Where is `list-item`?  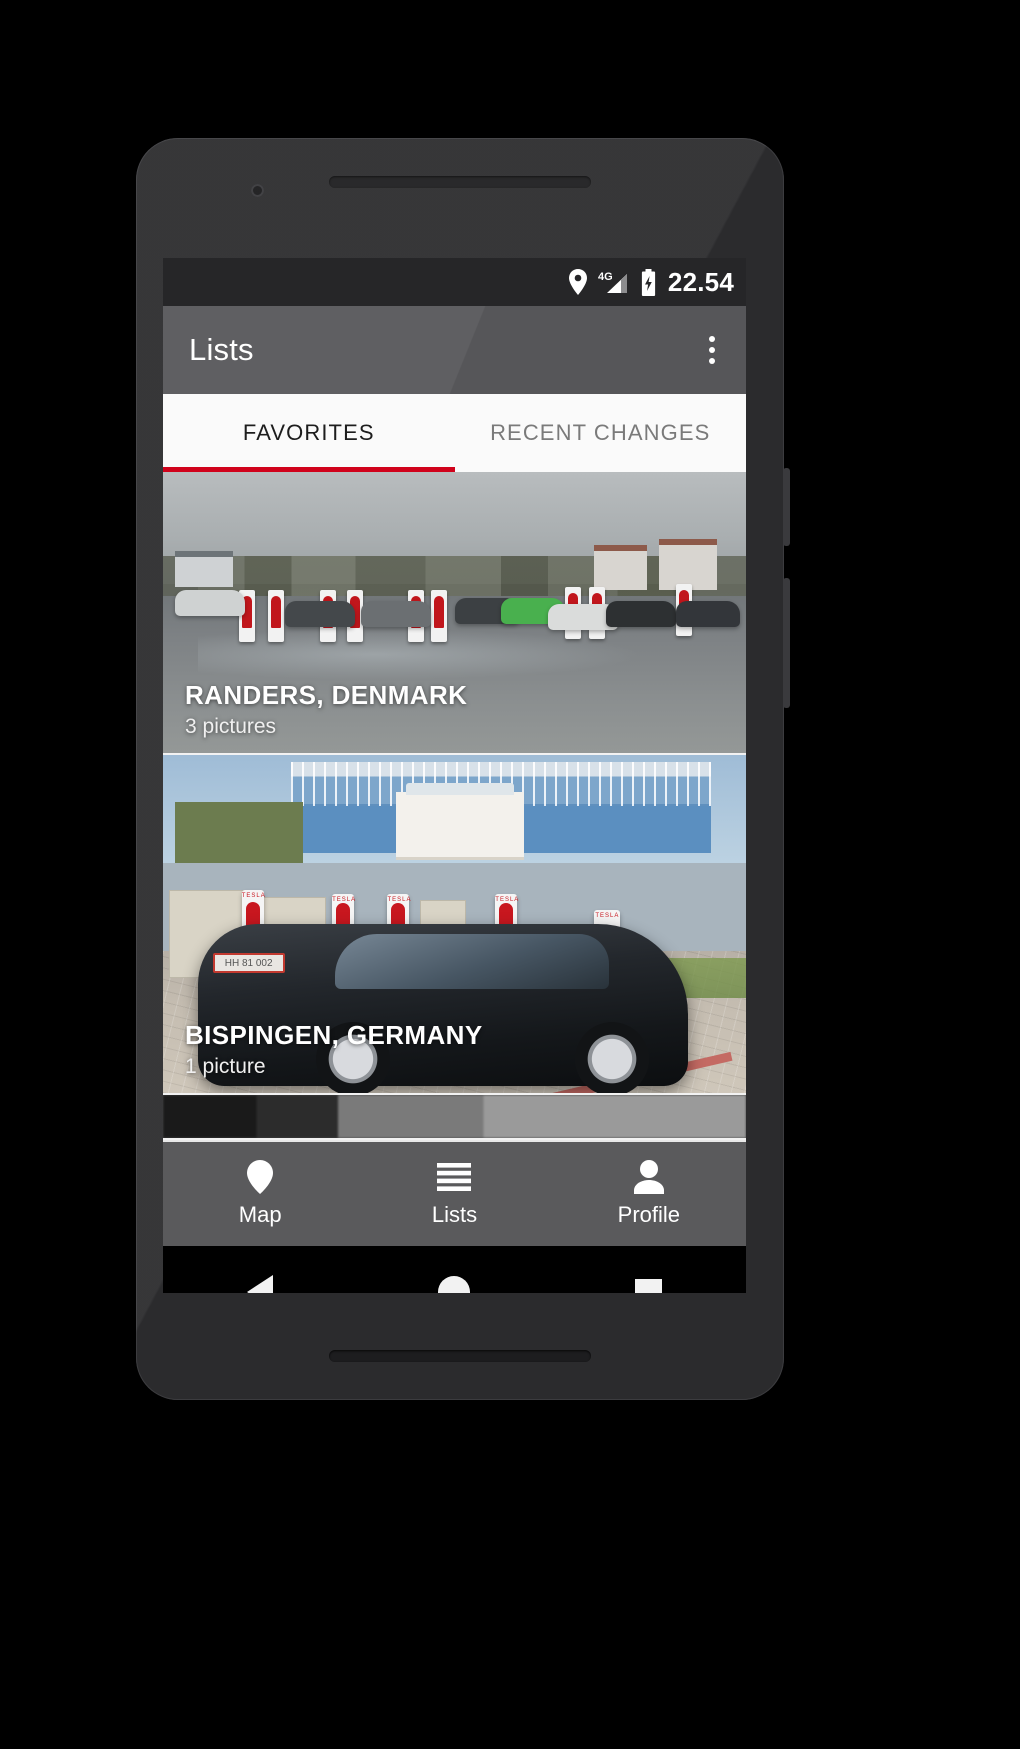
list-item is located at coordinates (454, 1117).